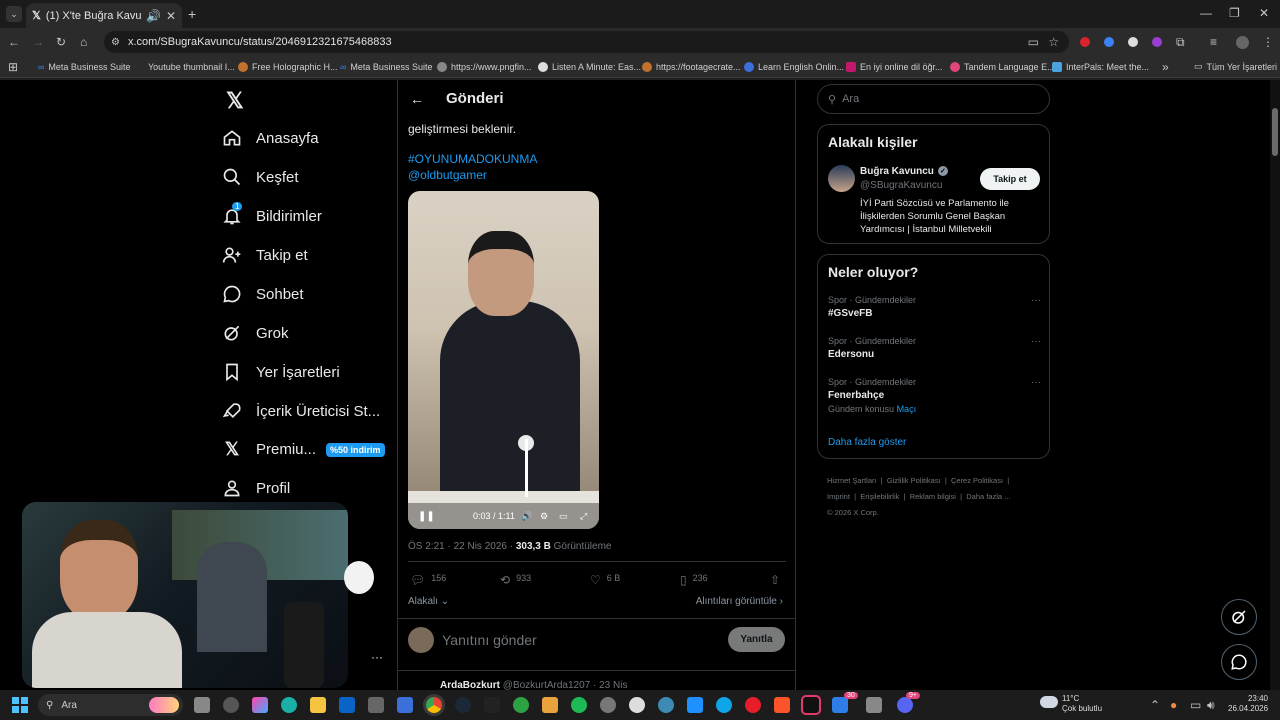 The height and width of the screenshot is (720, 1280). What do you see at coordinates (1206, 13) in the screenshot?
I see `minimize-icon: —` at bounding box center [1206, 13].